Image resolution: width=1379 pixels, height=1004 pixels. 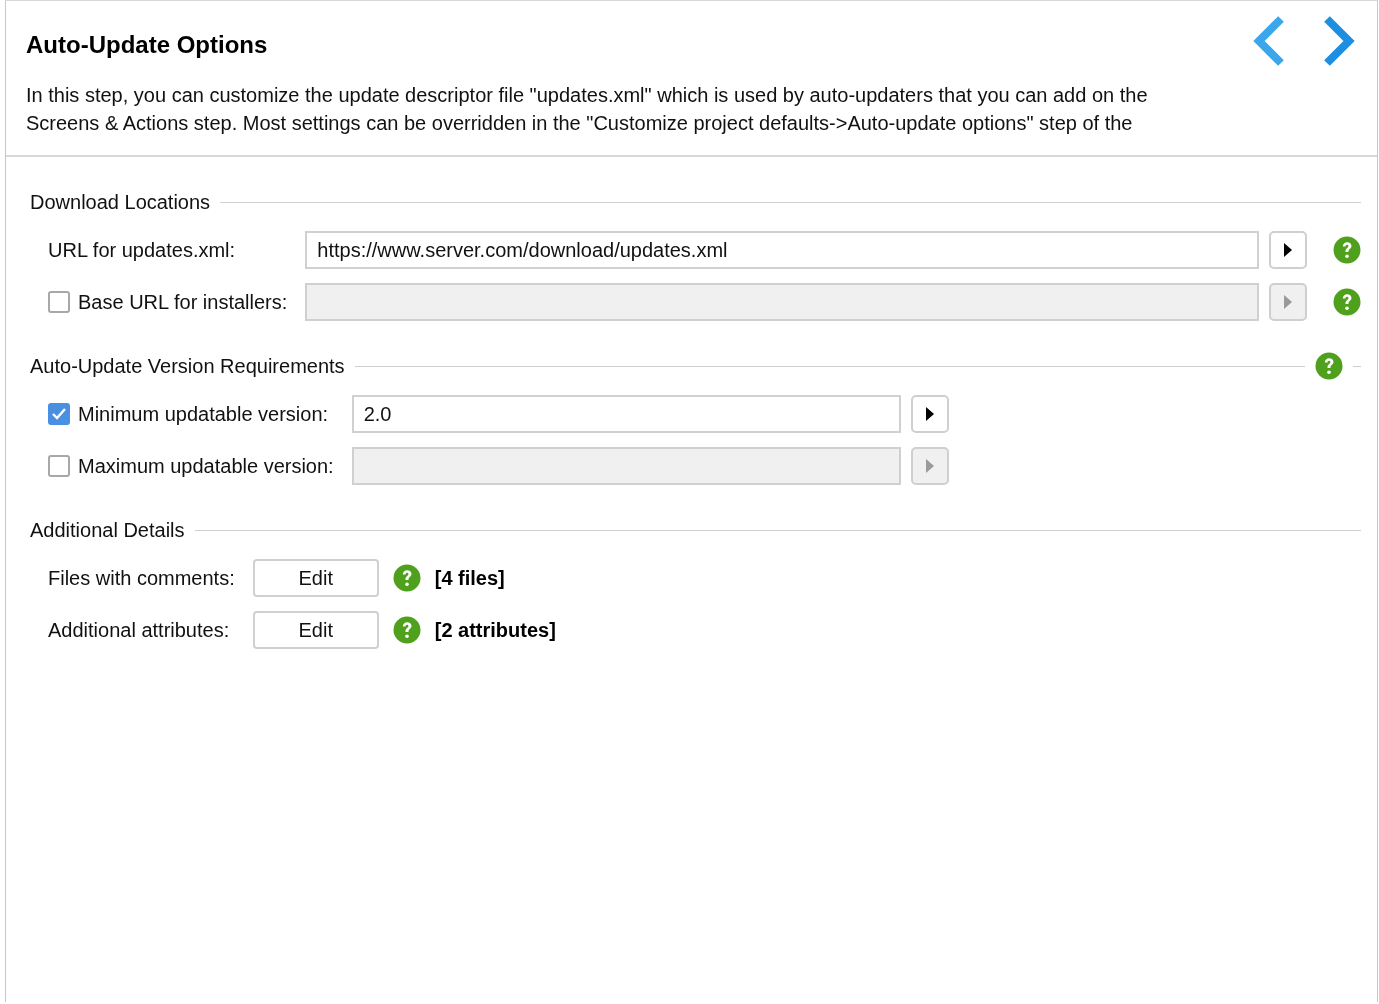 What do you see at coordinates (141, 578) in the screenshot?
I see `field-label: Files with comments:` at bounding box center [141, 578].